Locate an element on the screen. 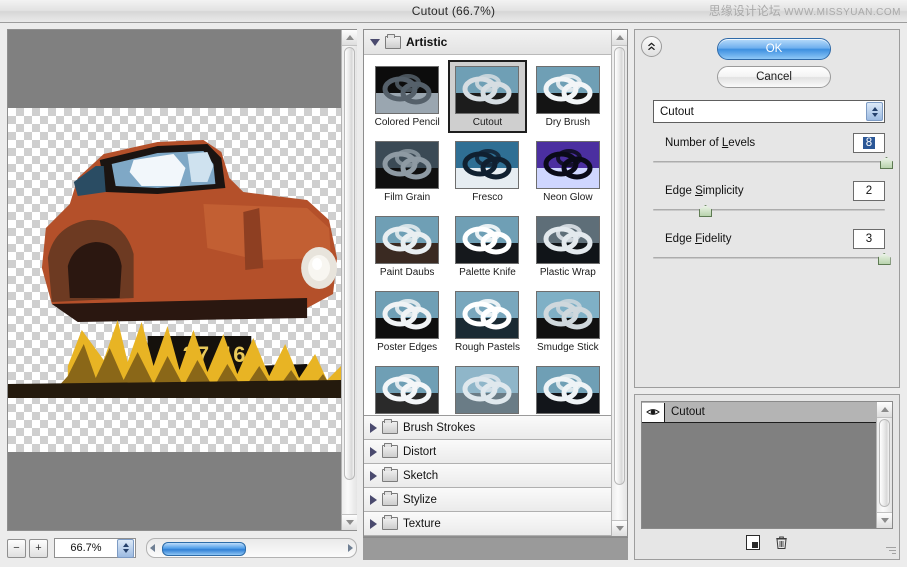  effect-layers-inner: Cutout is located at coordinates (759, 465).